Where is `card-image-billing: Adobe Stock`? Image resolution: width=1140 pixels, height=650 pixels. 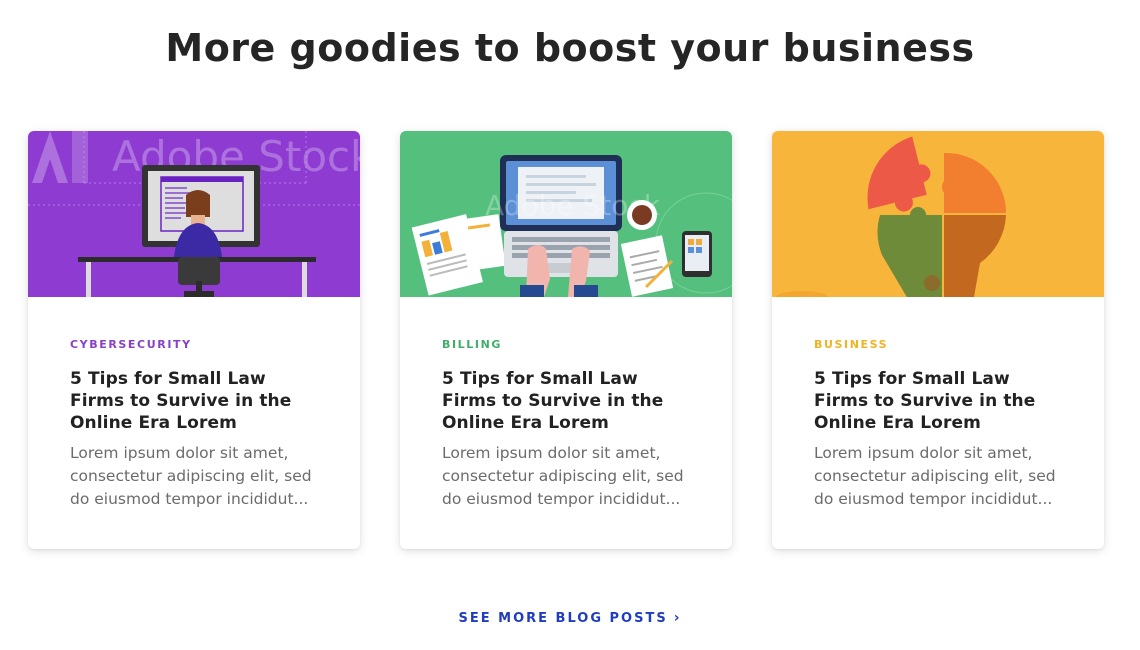 card-image-billing: Adobe Stock is located at coordinates (566, 214).